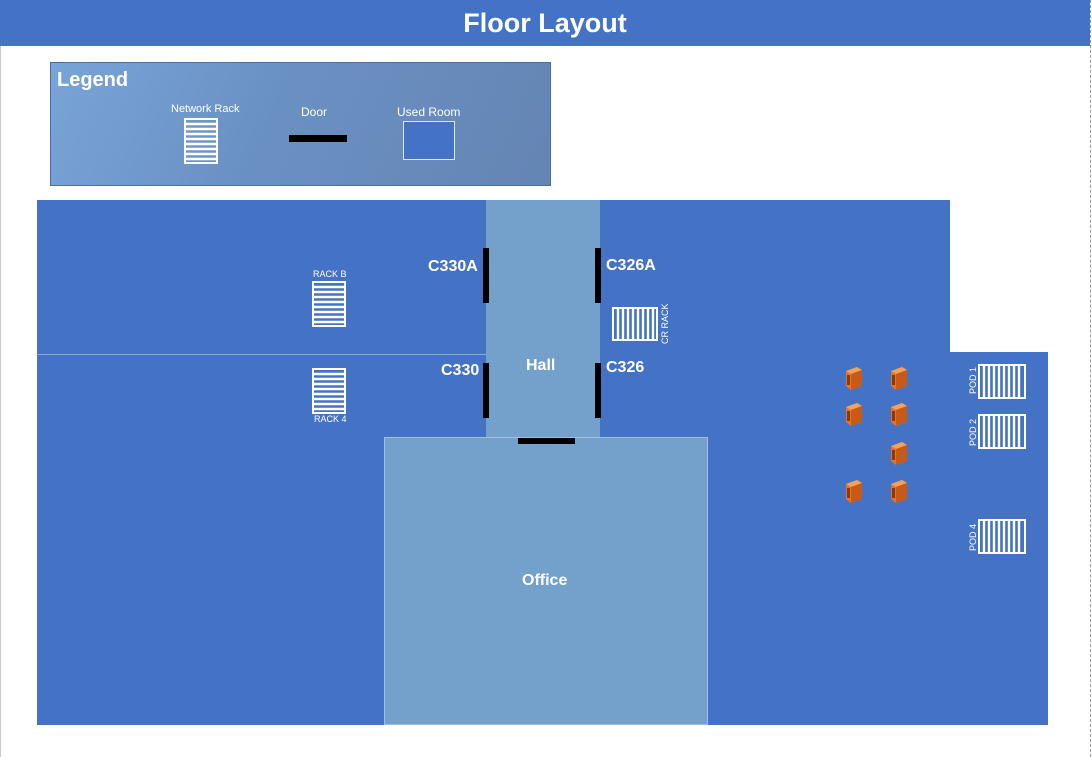 The image size is (1092, 757). What do you see at coordinates (543, 320) in the screenshot?
I see `hall-area` at bounding box center [543, 320].